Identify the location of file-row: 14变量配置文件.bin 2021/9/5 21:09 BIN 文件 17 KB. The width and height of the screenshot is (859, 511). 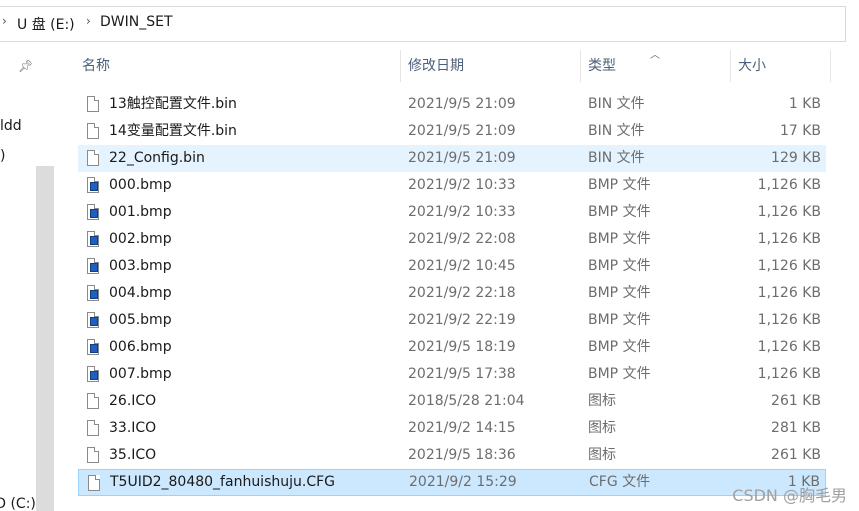
(452, 131).